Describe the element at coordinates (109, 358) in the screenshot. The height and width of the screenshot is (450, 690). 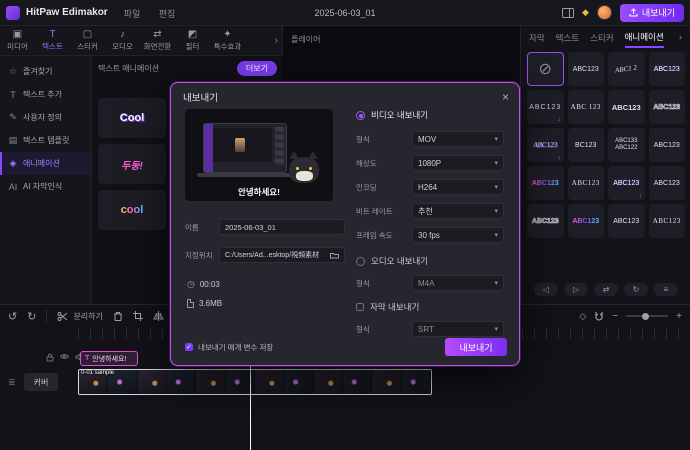
I see `timeline-text-clip: T 안녕하세요!` at that location.